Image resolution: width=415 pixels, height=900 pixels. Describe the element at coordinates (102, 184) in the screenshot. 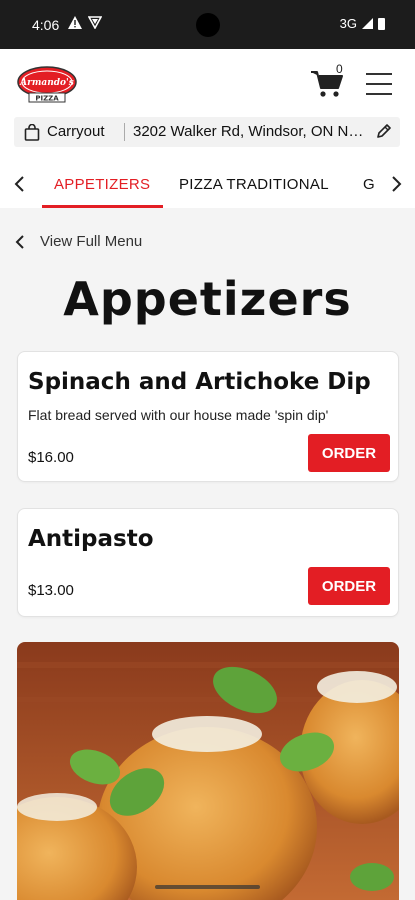

I see `tab-appetizers: APPETIZERS` at that location.